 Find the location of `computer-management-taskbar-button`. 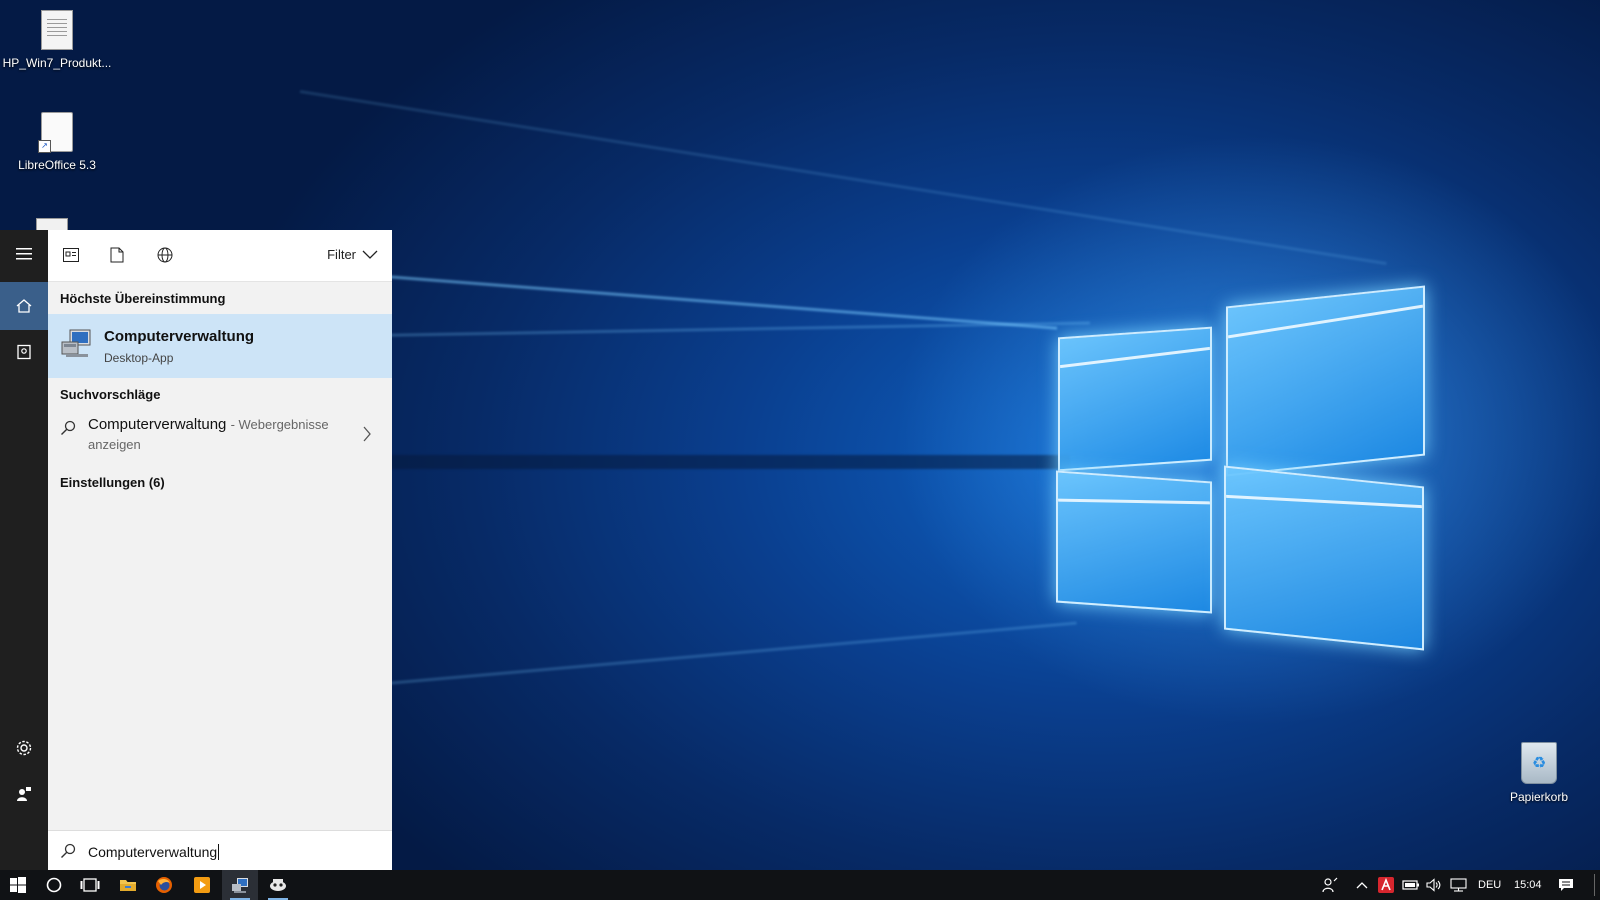

computer-management-taskbar-button is located at coordinates (240, 885).